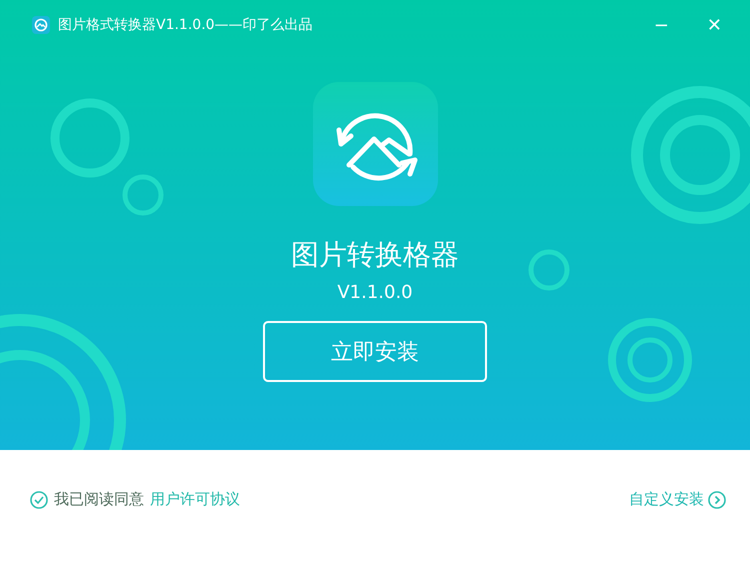 Image resolution: width=750 pixels, height=563 pixels. I want to click on version-label: V1.1.0.0, so click(375, 292).